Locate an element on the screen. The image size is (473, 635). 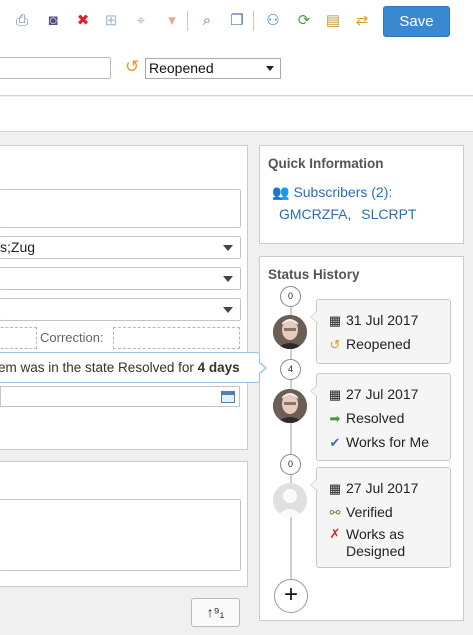
hierarchy-icon: ⊞ is located at coordinates (111, 21).